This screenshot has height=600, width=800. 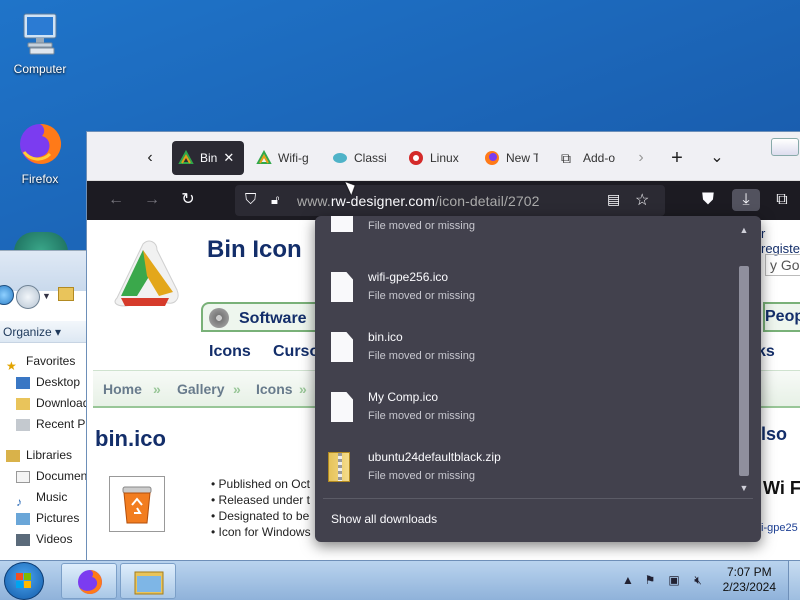 I want to click on pictures-icon, so click(x=23, y=518).